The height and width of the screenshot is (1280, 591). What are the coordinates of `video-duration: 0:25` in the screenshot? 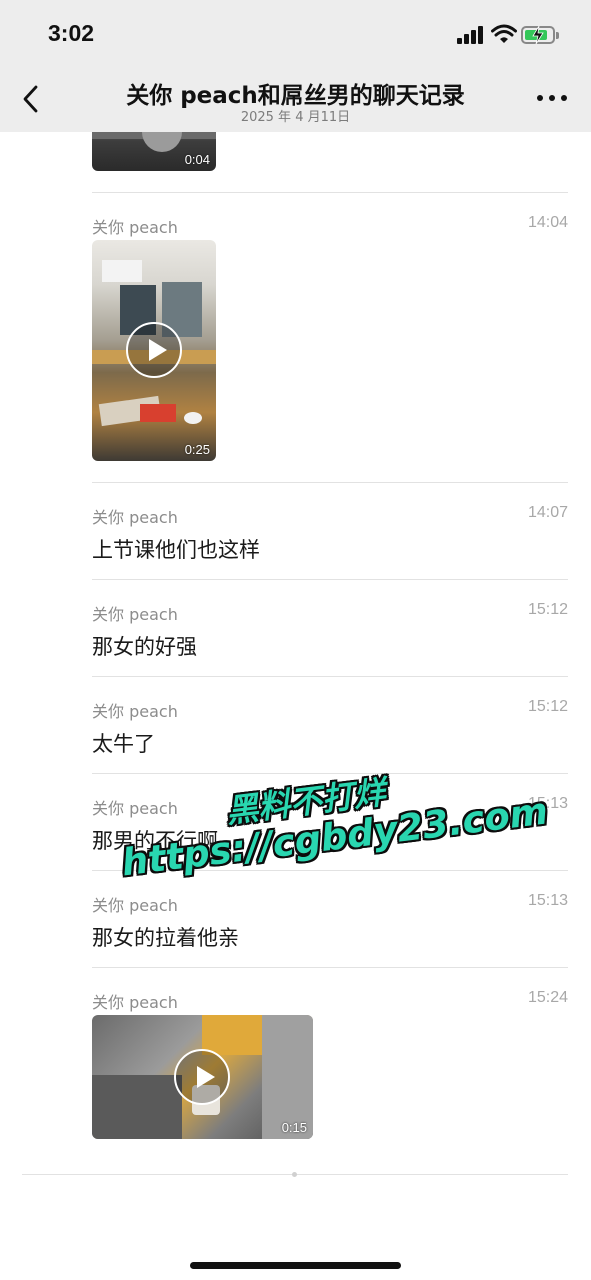 It's located at (197, 449).